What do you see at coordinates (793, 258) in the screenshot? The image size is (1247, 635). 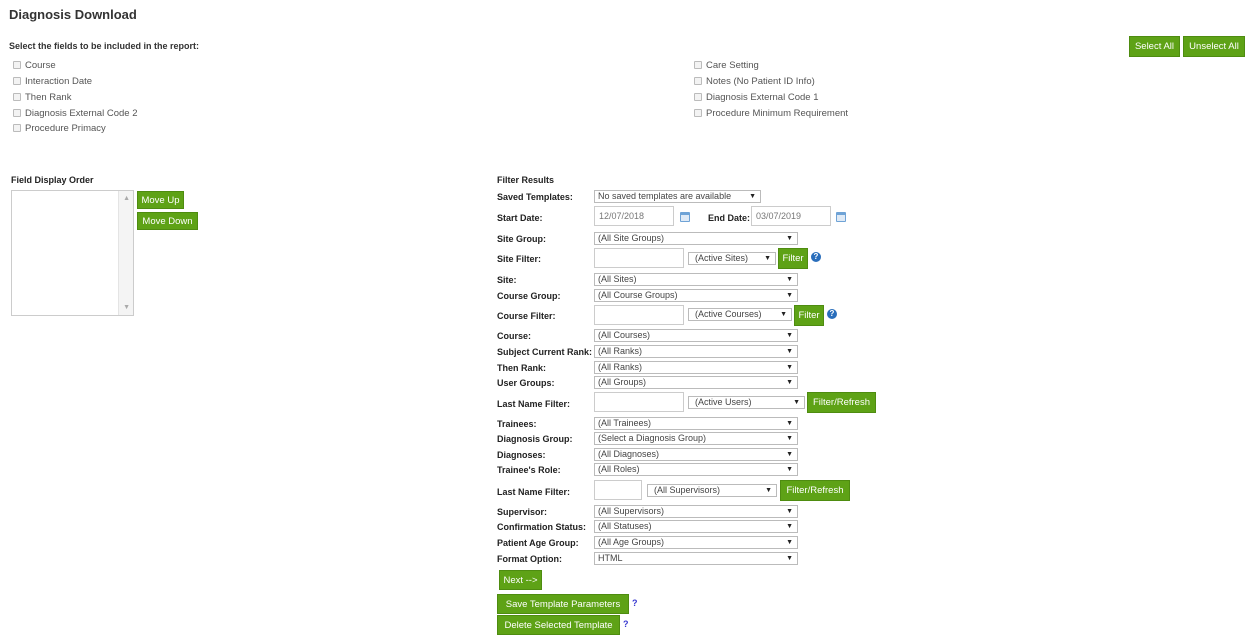 I see `site-filter-button: Filter` at bounding box center [793, 258].